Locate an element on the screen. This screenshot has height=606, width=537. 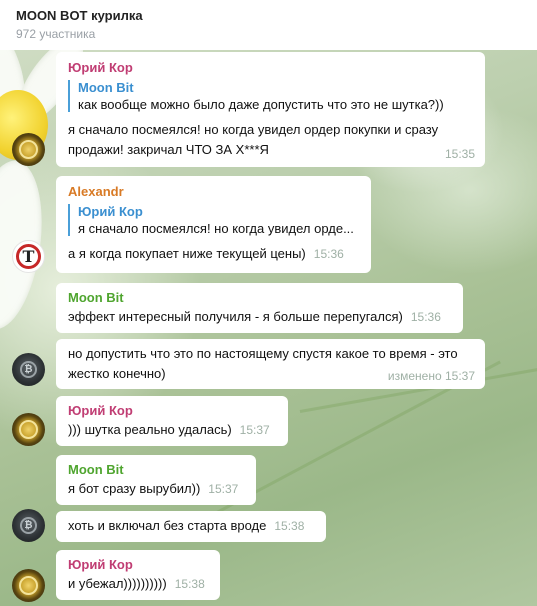
reply-author: Юрий Кор is located at coordinates (110, 211).